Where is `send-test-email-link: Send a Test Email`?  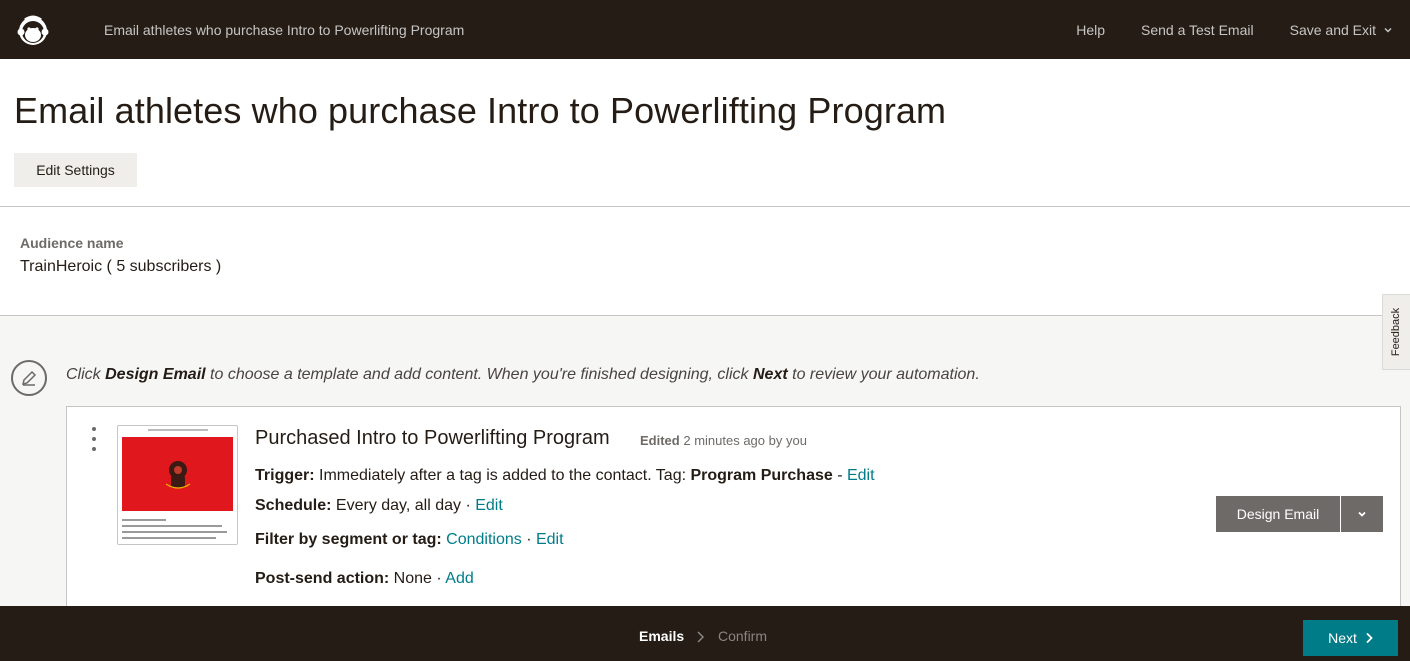
send-test-email-link: Send a Test Email is located at coordinates (1197, 30).